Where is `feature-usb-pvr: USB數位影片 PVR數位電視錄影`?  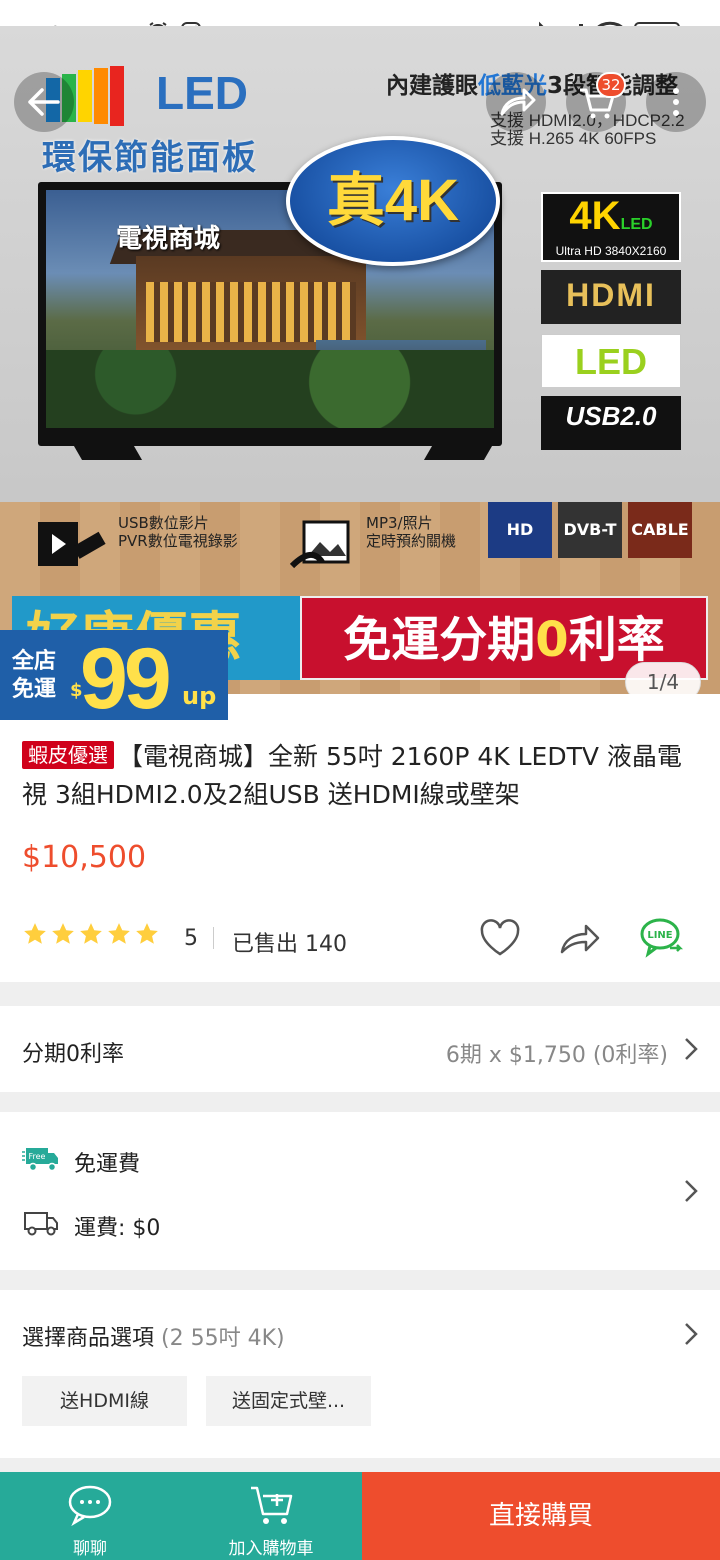 feature-usb-pvr: USB數位影片 PVR數位電視錄影 is located at coordinates (178, 532).